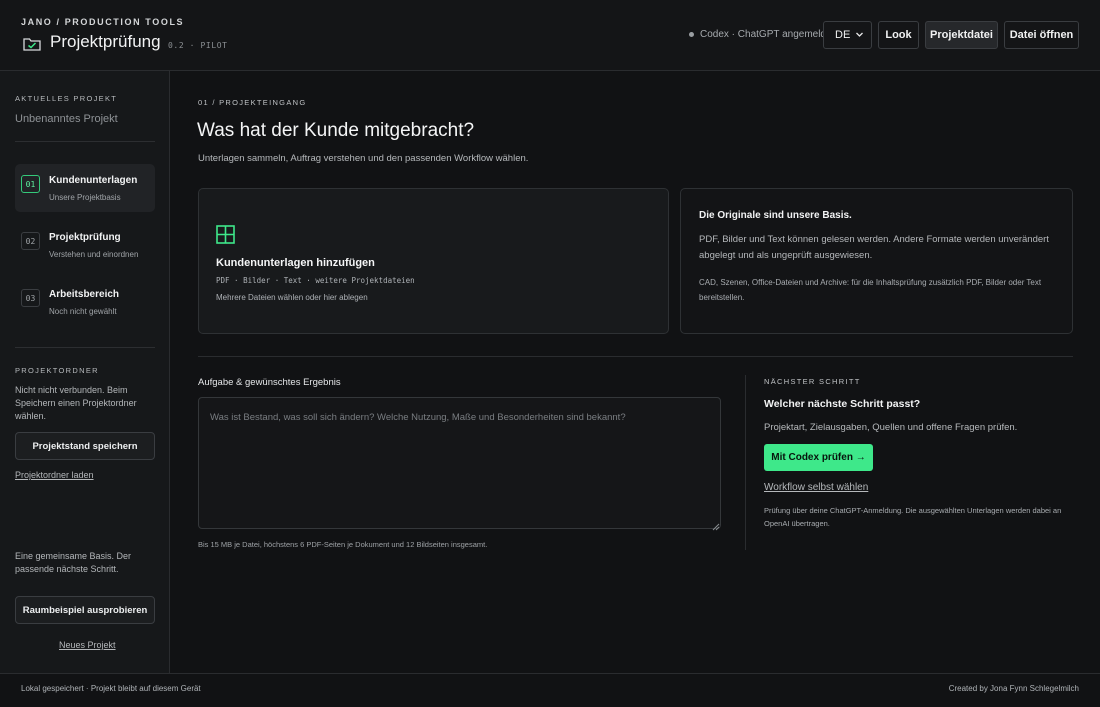  What do you see at coordinates (30, 184) in the screenshot?
I see `step-number: 01` at bounding box center [30, 184].